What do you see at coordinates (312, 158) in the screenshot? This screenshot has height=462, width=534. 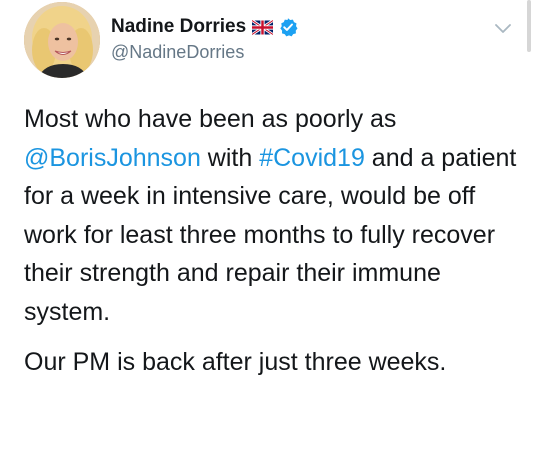 I see `hashtag-link: #Covid19` at bounding box center [312, 158].